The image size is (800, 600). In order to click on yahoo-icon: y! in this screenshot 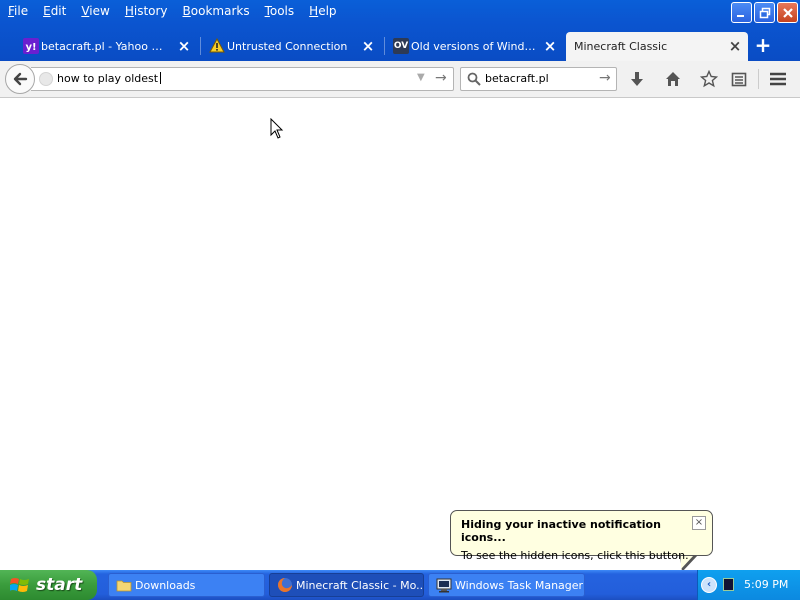, I will do `click(31, 46)`.